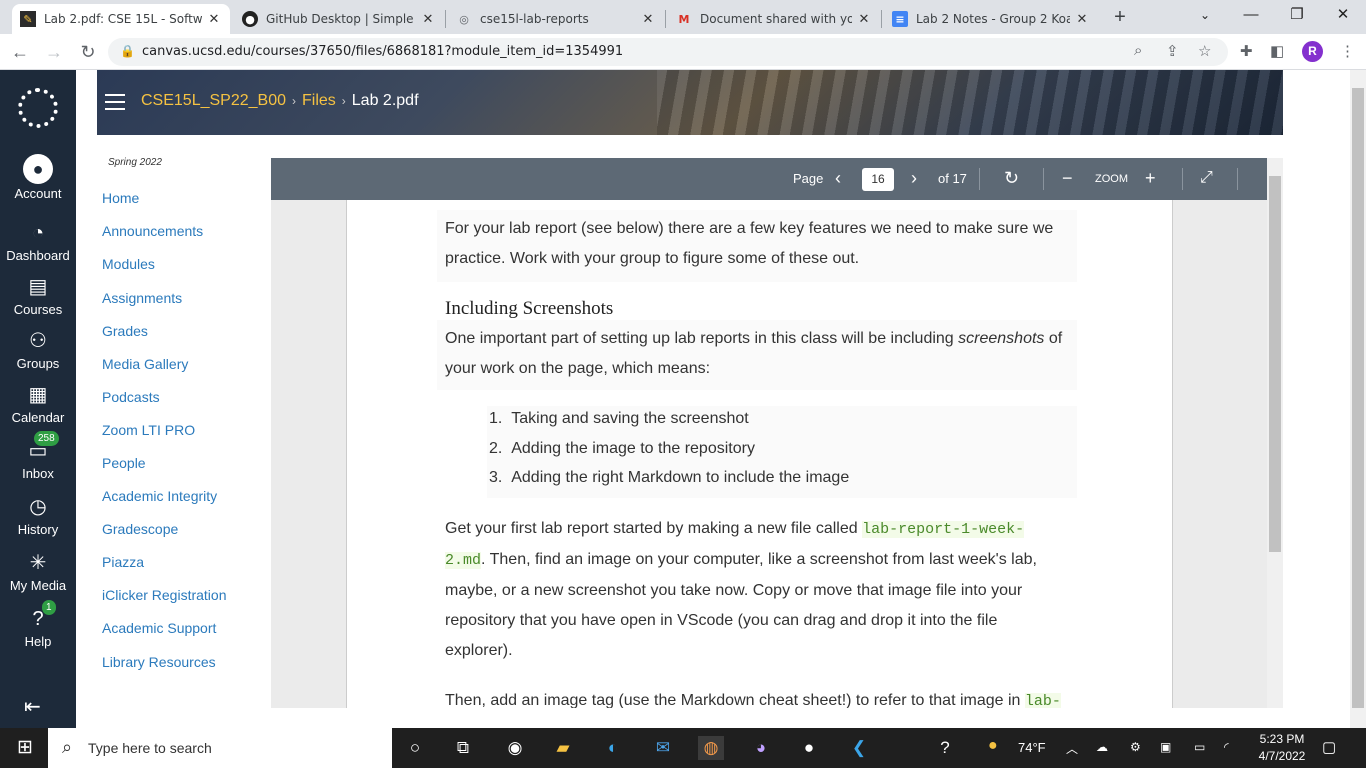 The height and width of the screenshot is (768, 1366). Describe the element at coordinates (121, 19) in the screenshot. I see `tab-lab2-pdf: ✎ Lab 2.pdf: CSE 15L - Software ✕` at that location.